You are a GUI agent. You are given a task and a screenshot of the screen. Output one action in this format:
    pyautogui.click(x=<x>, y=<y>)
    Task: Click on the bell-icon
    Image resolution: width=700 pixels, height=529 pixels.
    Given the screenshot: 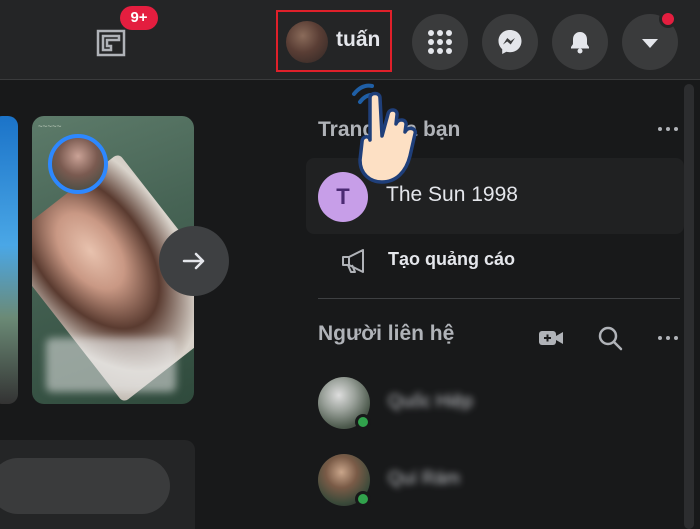 What is the action you would take?
    pyautogui.click(x=580, y=43)
    